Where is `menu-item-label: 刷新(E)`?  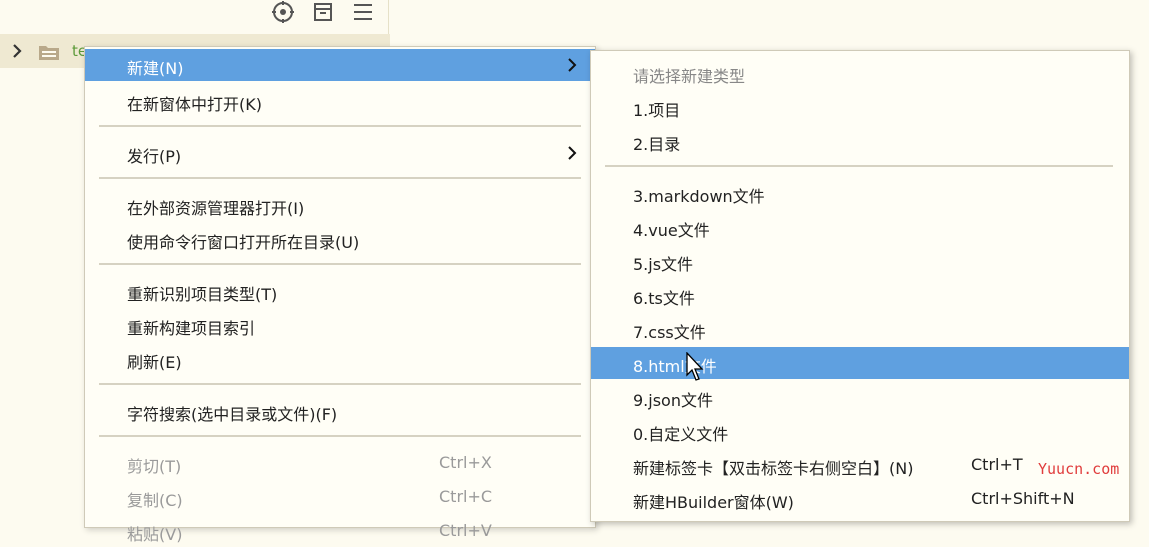
menu-item-label: 刷新(E) is located at coordinates (154, 362).